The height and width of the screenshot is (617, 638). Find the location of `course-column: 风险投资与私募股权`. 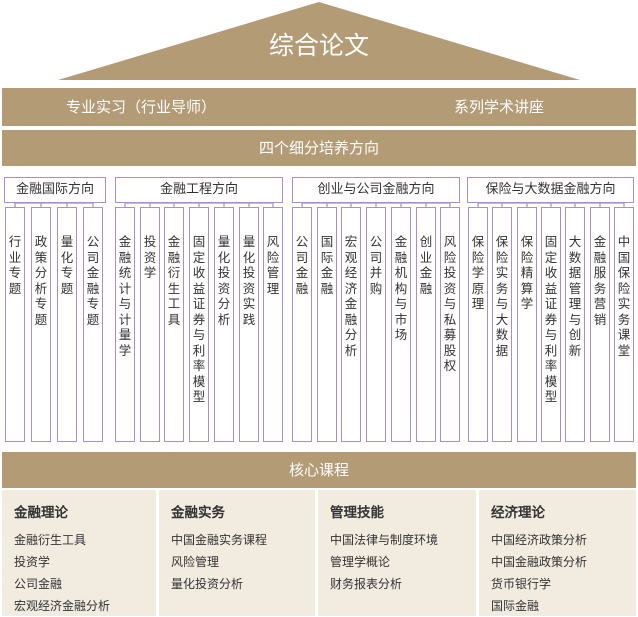

course-column: 风险投资与私募股权 is located at coordinates (450, 324).